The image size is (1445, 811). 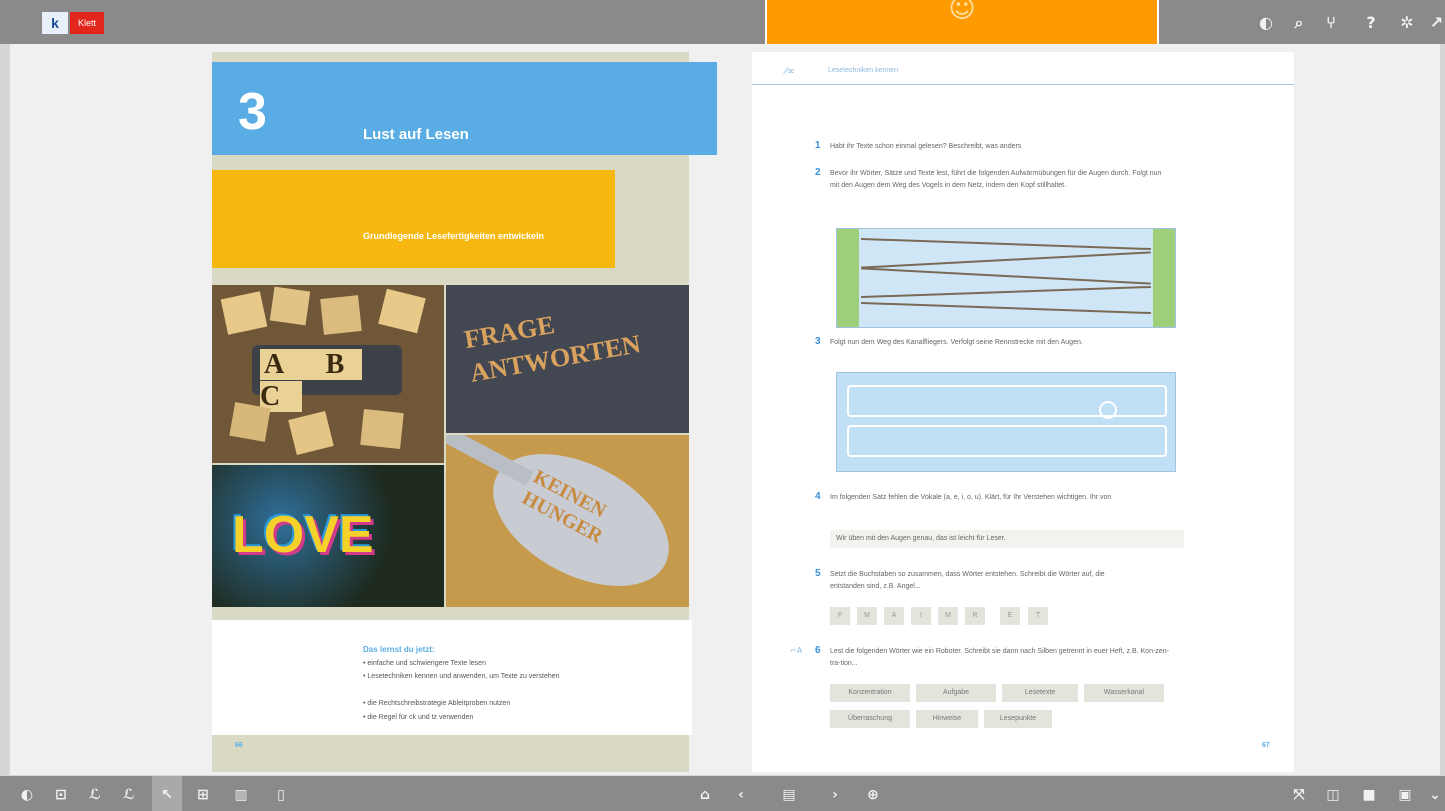 I want to click on header-divider, so click(x=1023, y=84).